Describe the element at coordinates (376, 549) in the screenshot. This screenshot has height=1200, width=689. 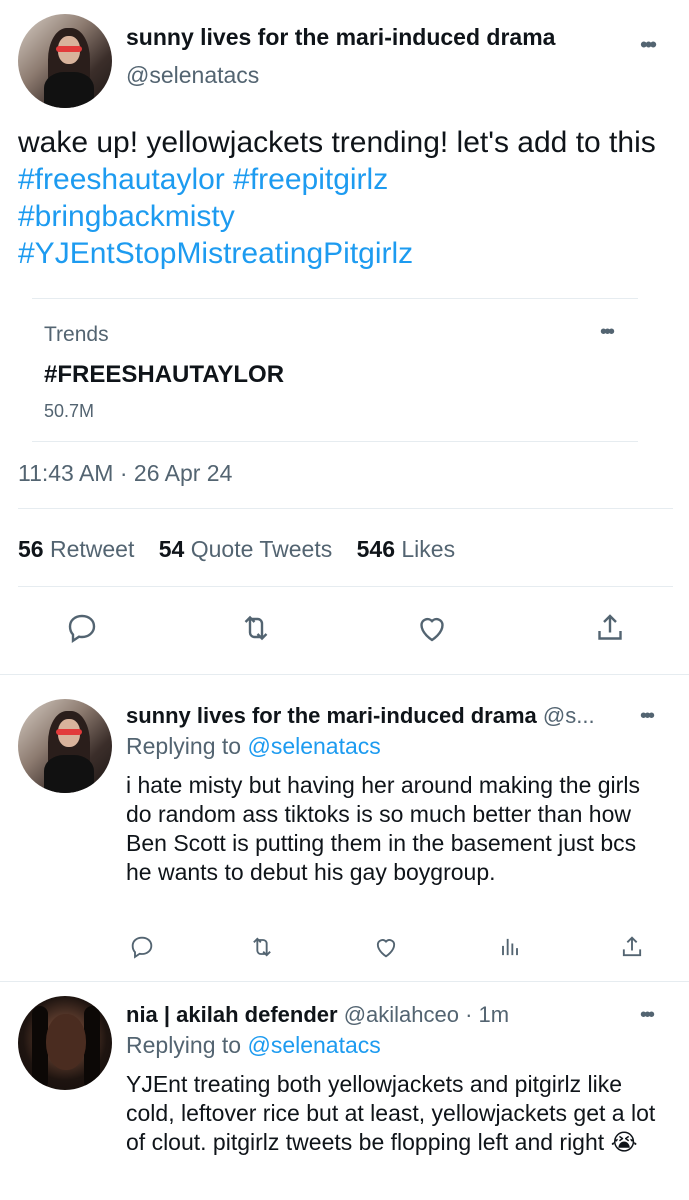
I see `like-count: 546` at that location.